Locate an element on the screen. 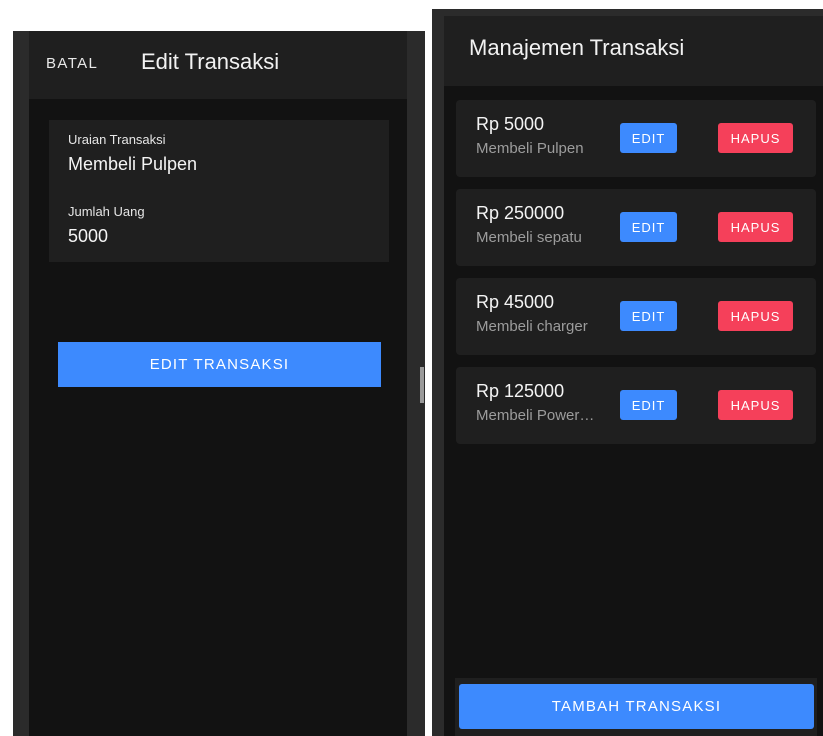 The width and height of the screenshot is (823, 736). transaction-item: Rp 125000 Membeli Power… EDIT HAPUS is located at coordinates (636, 405).